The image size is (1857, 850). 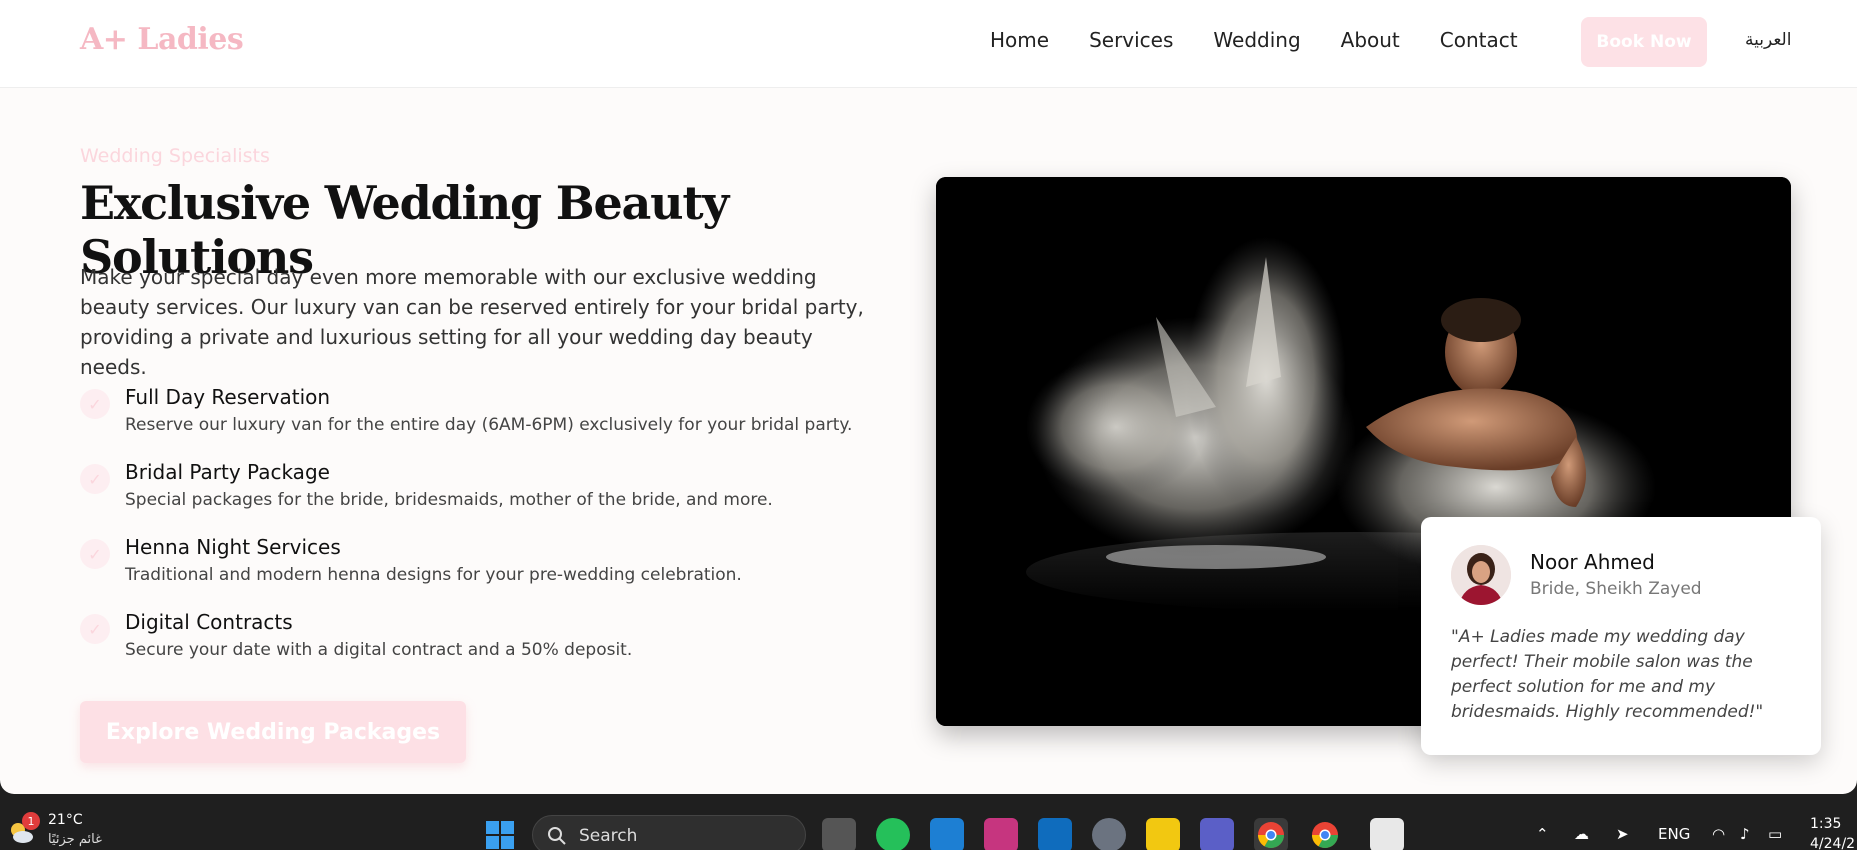 I want to click on avatar, so click(x=1481, y=575).